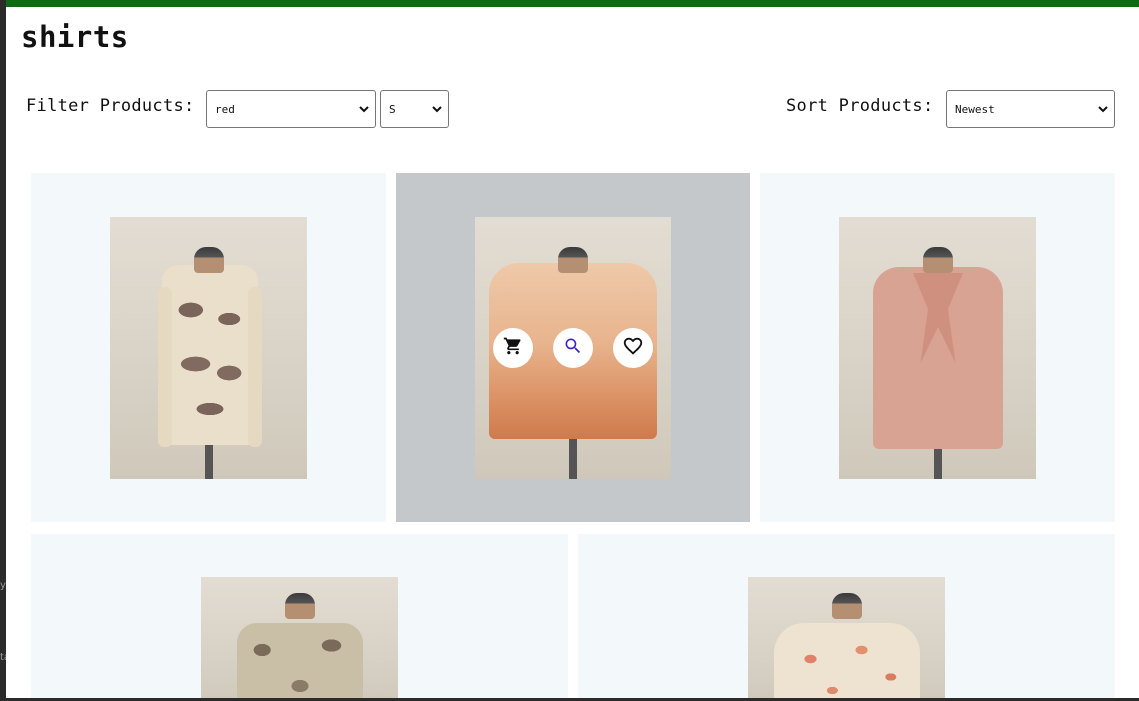  What do you see at coordinates (847, 660) in the screenshot?
I see `garment-floral-top` at bounding box center [847, 660].